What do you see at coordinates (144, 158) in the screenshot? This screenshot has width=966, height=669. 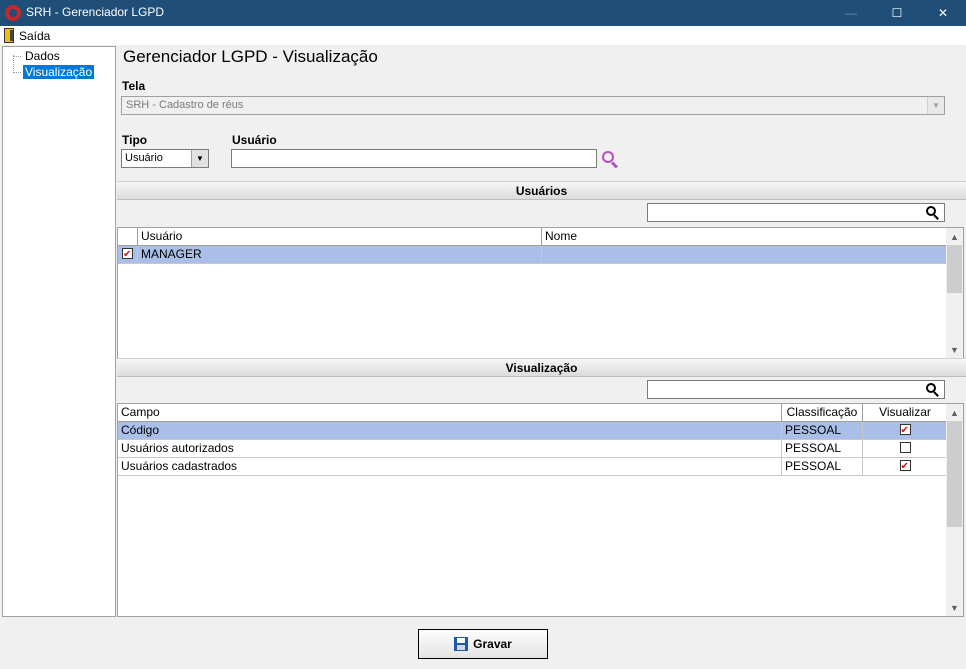 I see `tipo-select-value: Usuário` at bounding box center [144, 158].